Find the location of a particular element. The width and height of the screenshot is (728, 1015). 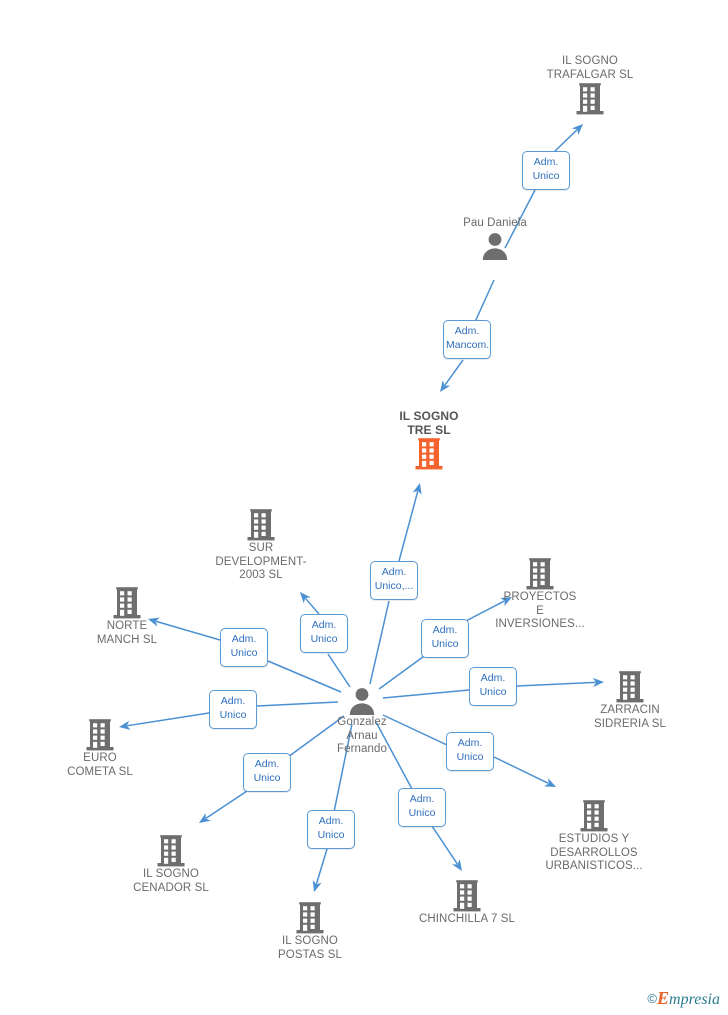

edge-arrowhead-edge-rel-cenador-to-company is located at coordinates (205, 818).